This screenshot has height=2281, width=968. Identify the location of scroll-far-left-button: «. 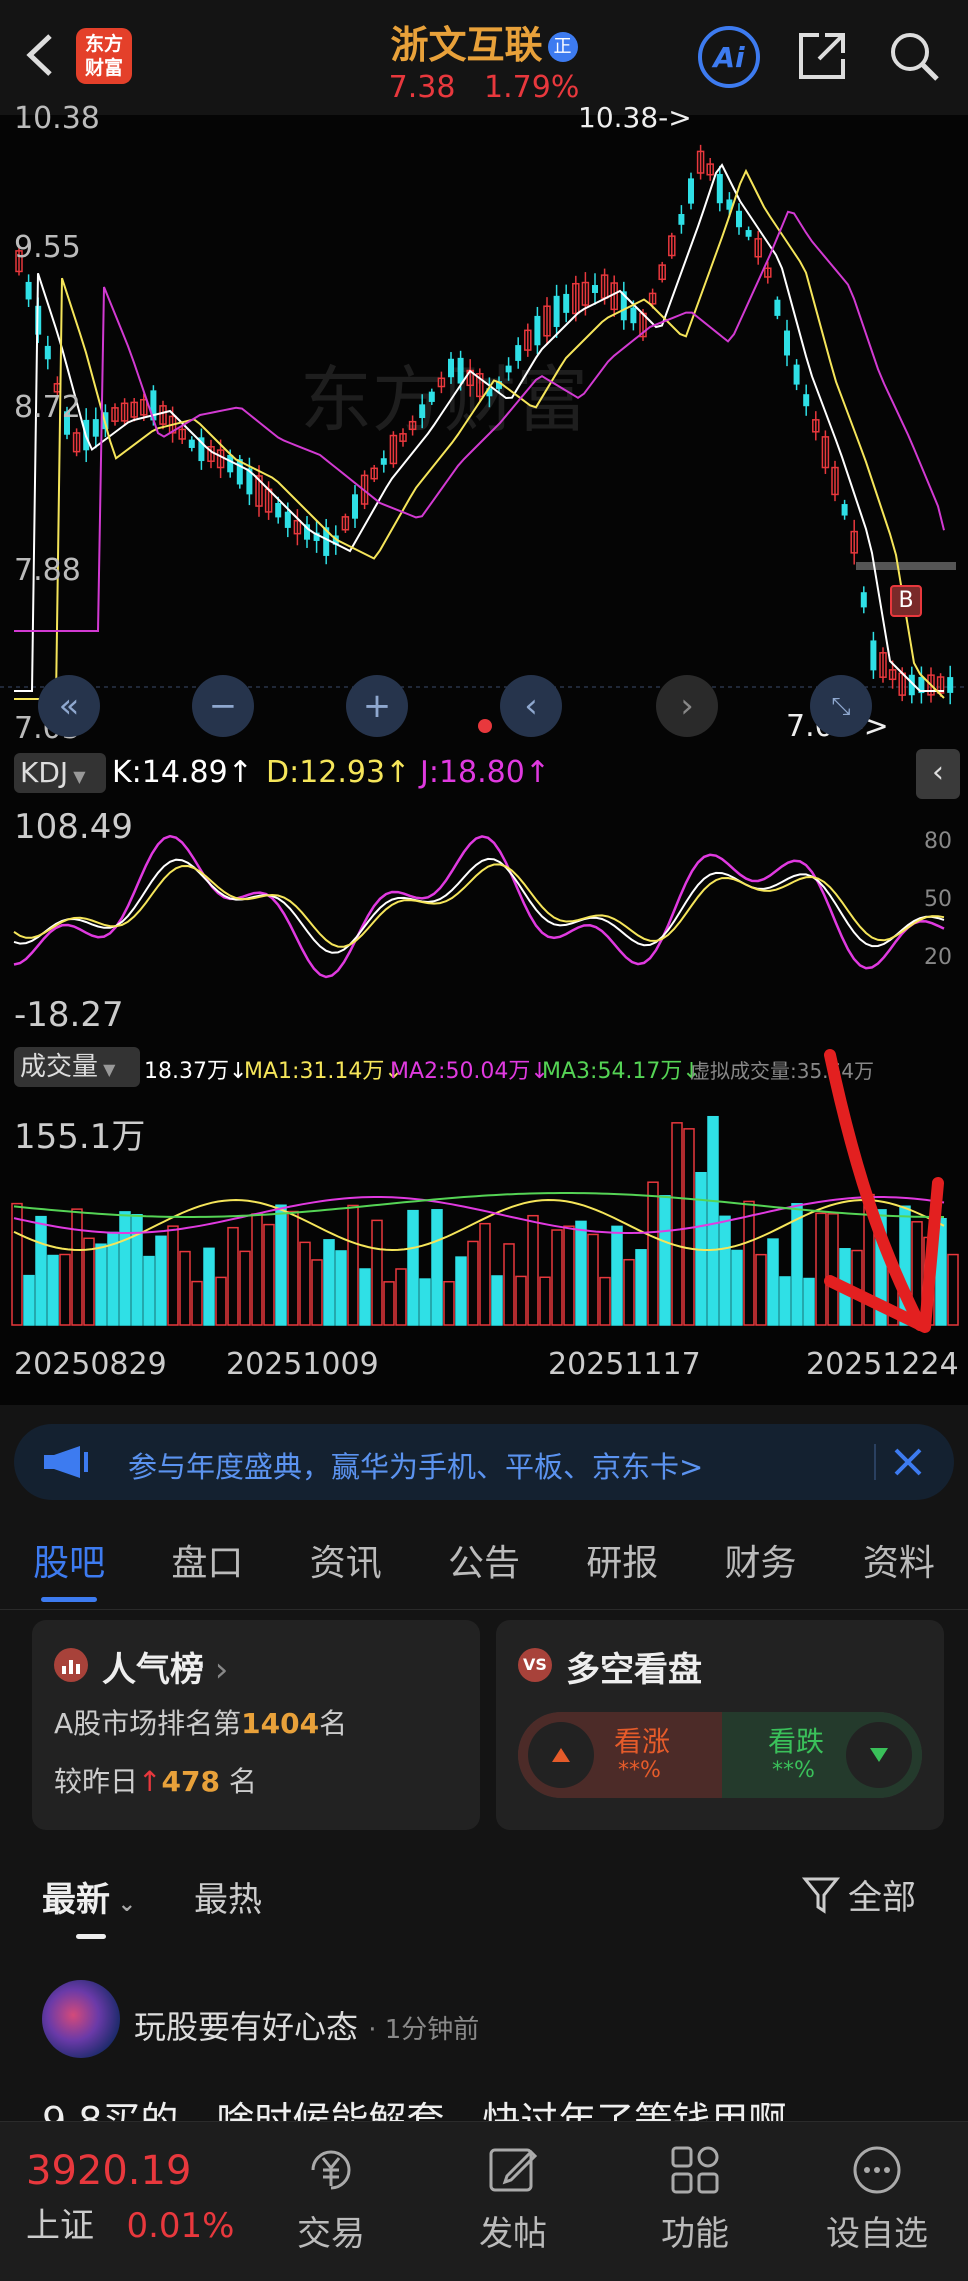
(69, 706).